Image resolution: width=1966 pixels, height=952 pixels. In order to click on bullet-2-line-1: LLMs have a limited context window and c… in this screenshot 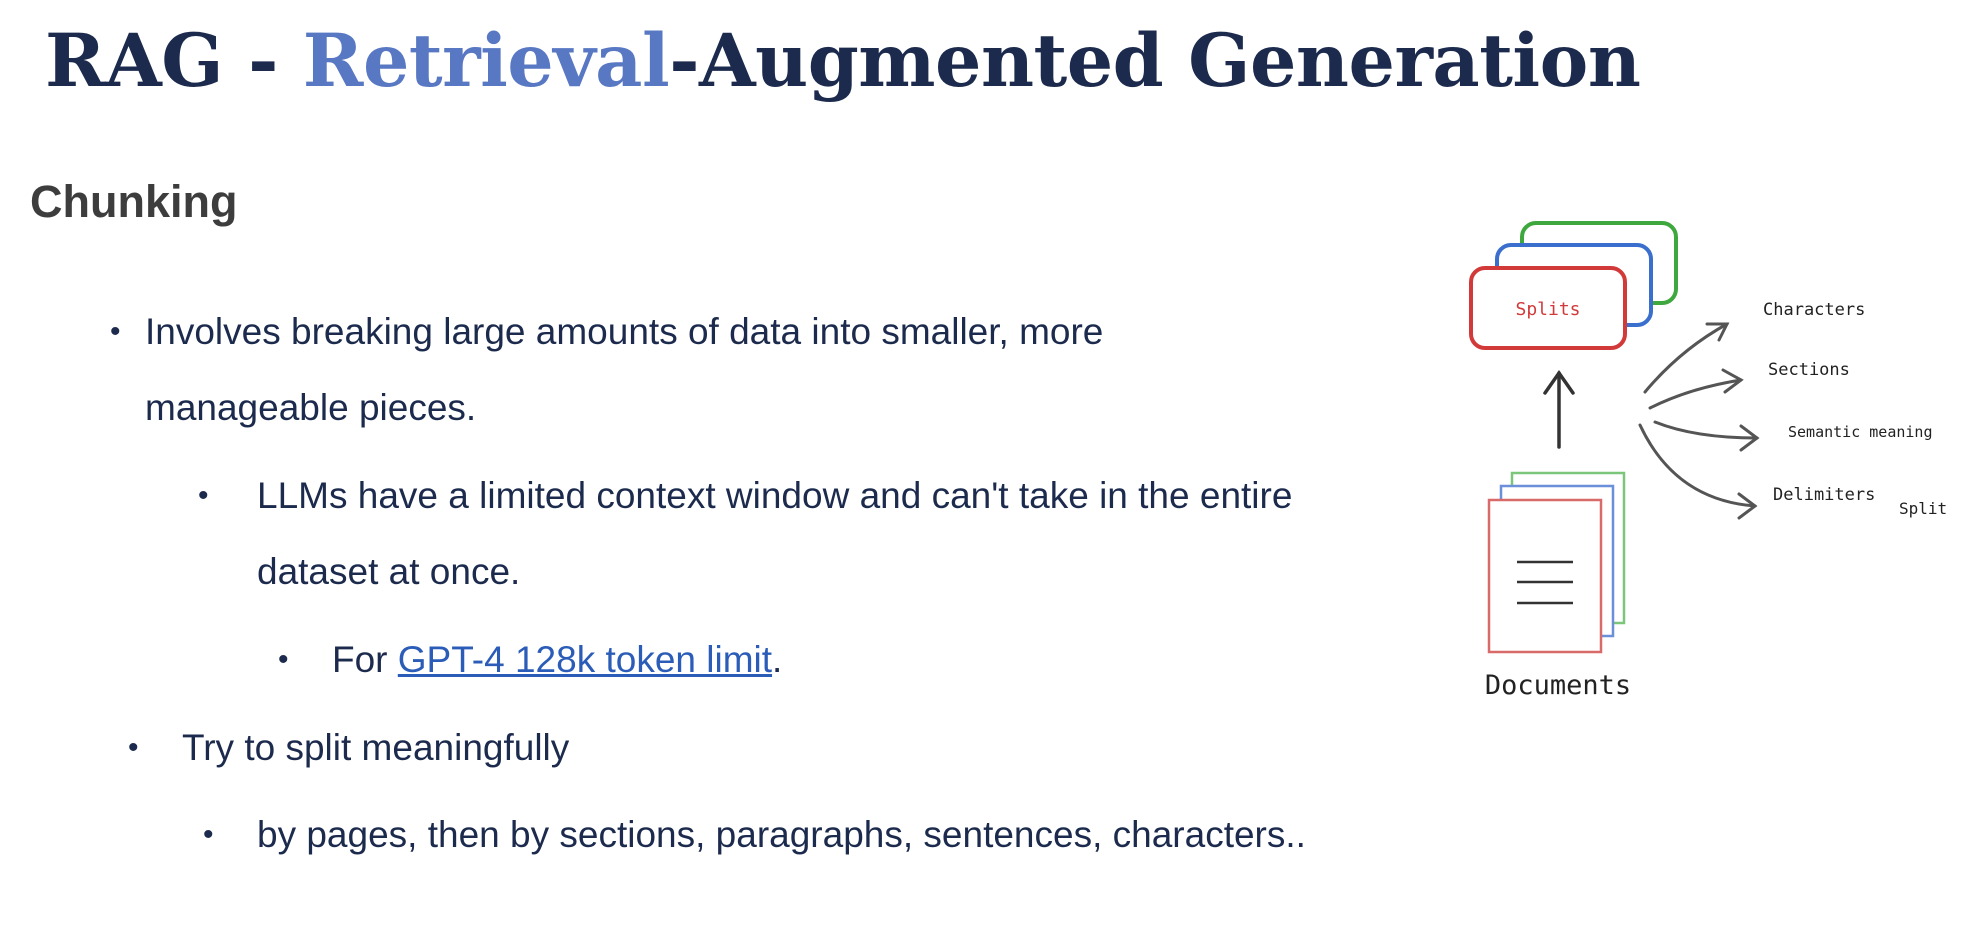, I will do `click(775, 495)`.